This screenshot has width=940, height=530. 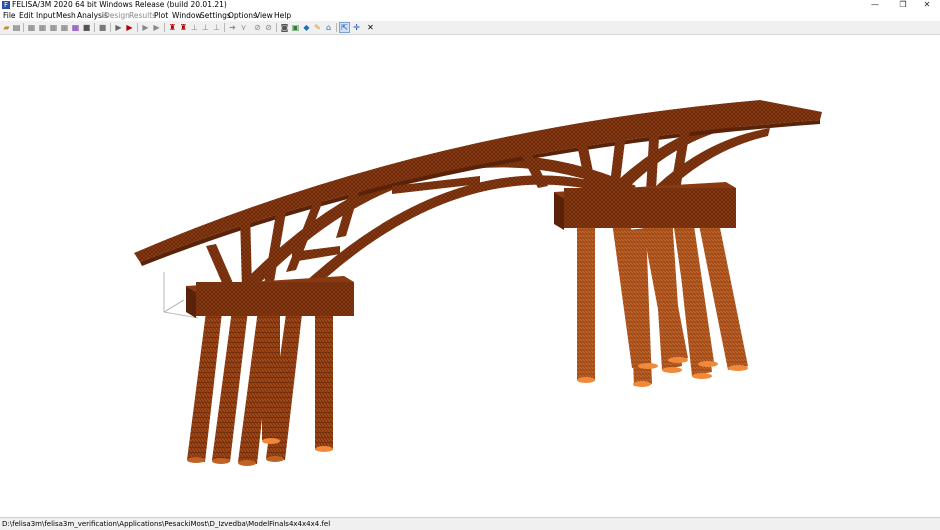 I want to click on menu-mesh: Mesh, so click(x=66, y=16).